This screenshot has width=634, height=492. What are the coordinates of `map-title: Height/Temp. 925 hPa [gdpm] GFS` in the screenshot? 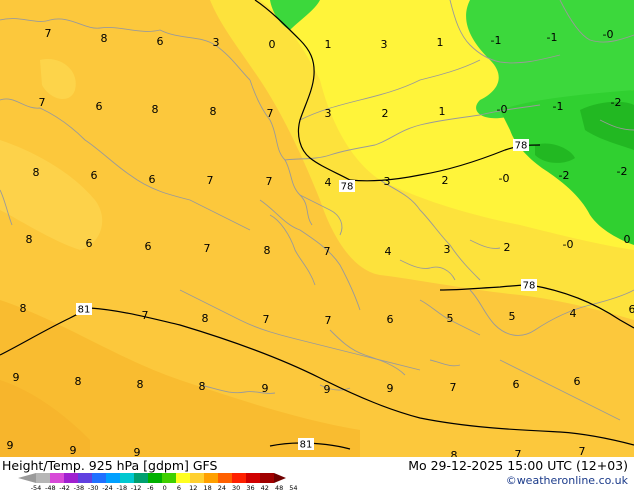 It's located at (109, 465).